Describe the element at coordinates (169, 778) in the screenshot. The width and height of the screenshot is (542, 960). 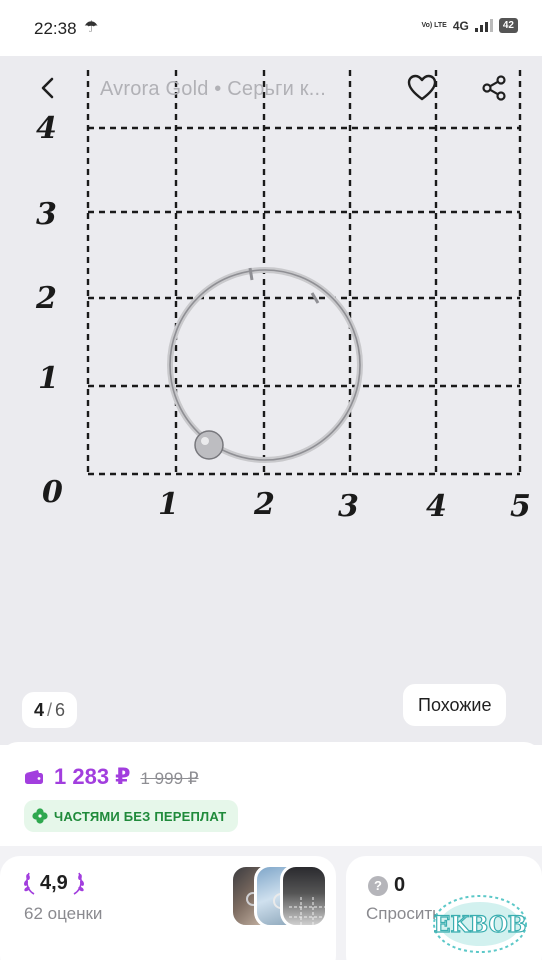
I see `price-old: 1 999 ₽` at that location.